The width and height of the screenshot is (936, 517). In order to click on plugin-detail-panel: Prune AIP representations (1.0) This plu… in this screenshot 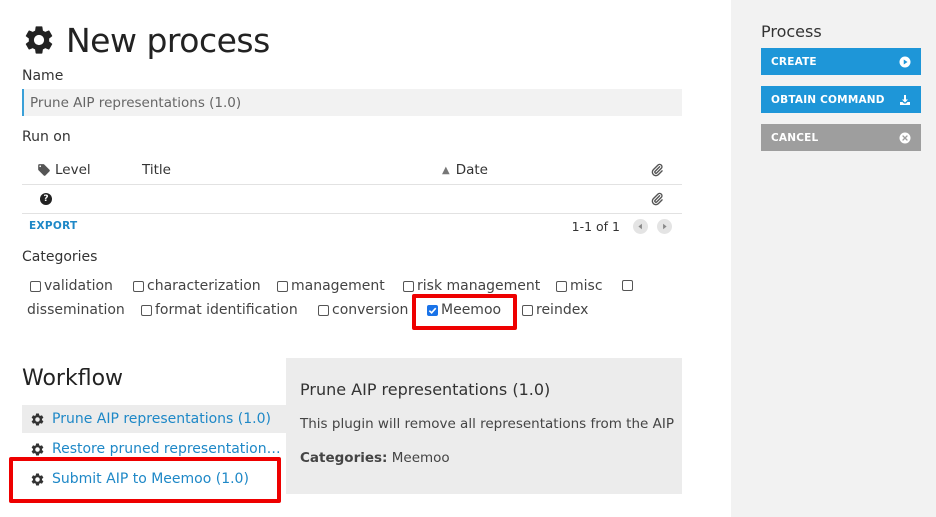, I will do `click(484, 426)`.